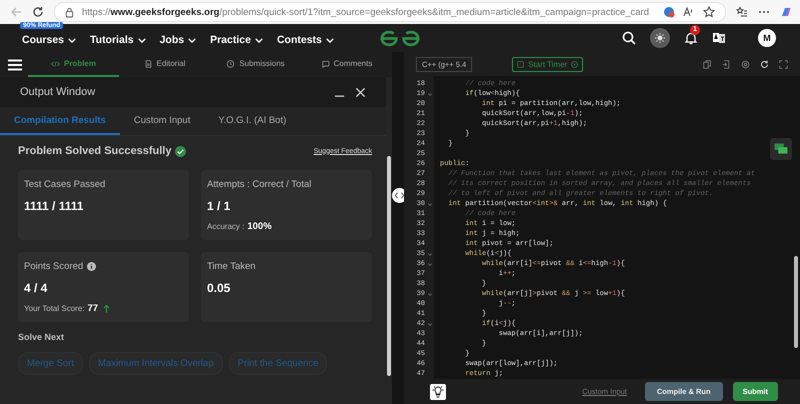 This screenshot has width=800, height=404. Describe the element at coordinates (252, 121) in the screenshot. I see `output-tab: Y.O.G.I. (AI Bot)` at that location.